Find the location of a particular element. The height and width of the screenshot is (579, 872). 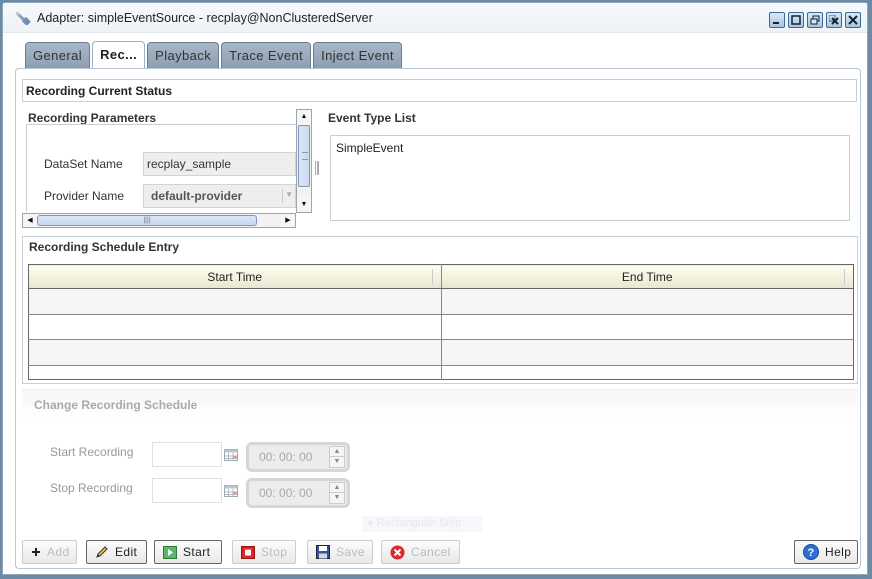

tab-playback: Playback is located at coordinates (183, 55).